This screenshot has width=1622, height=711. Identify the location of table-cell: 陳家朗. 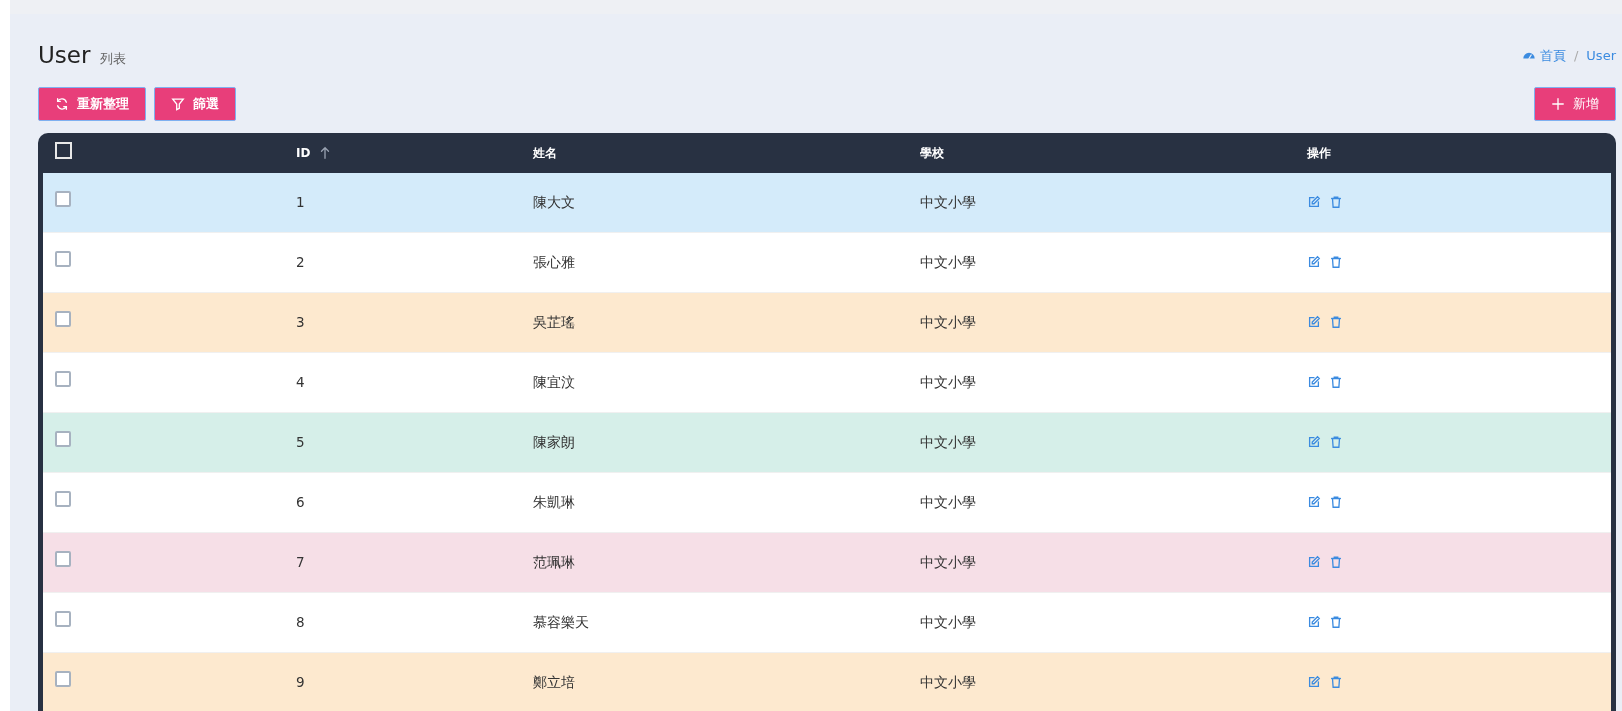
(554, 441).